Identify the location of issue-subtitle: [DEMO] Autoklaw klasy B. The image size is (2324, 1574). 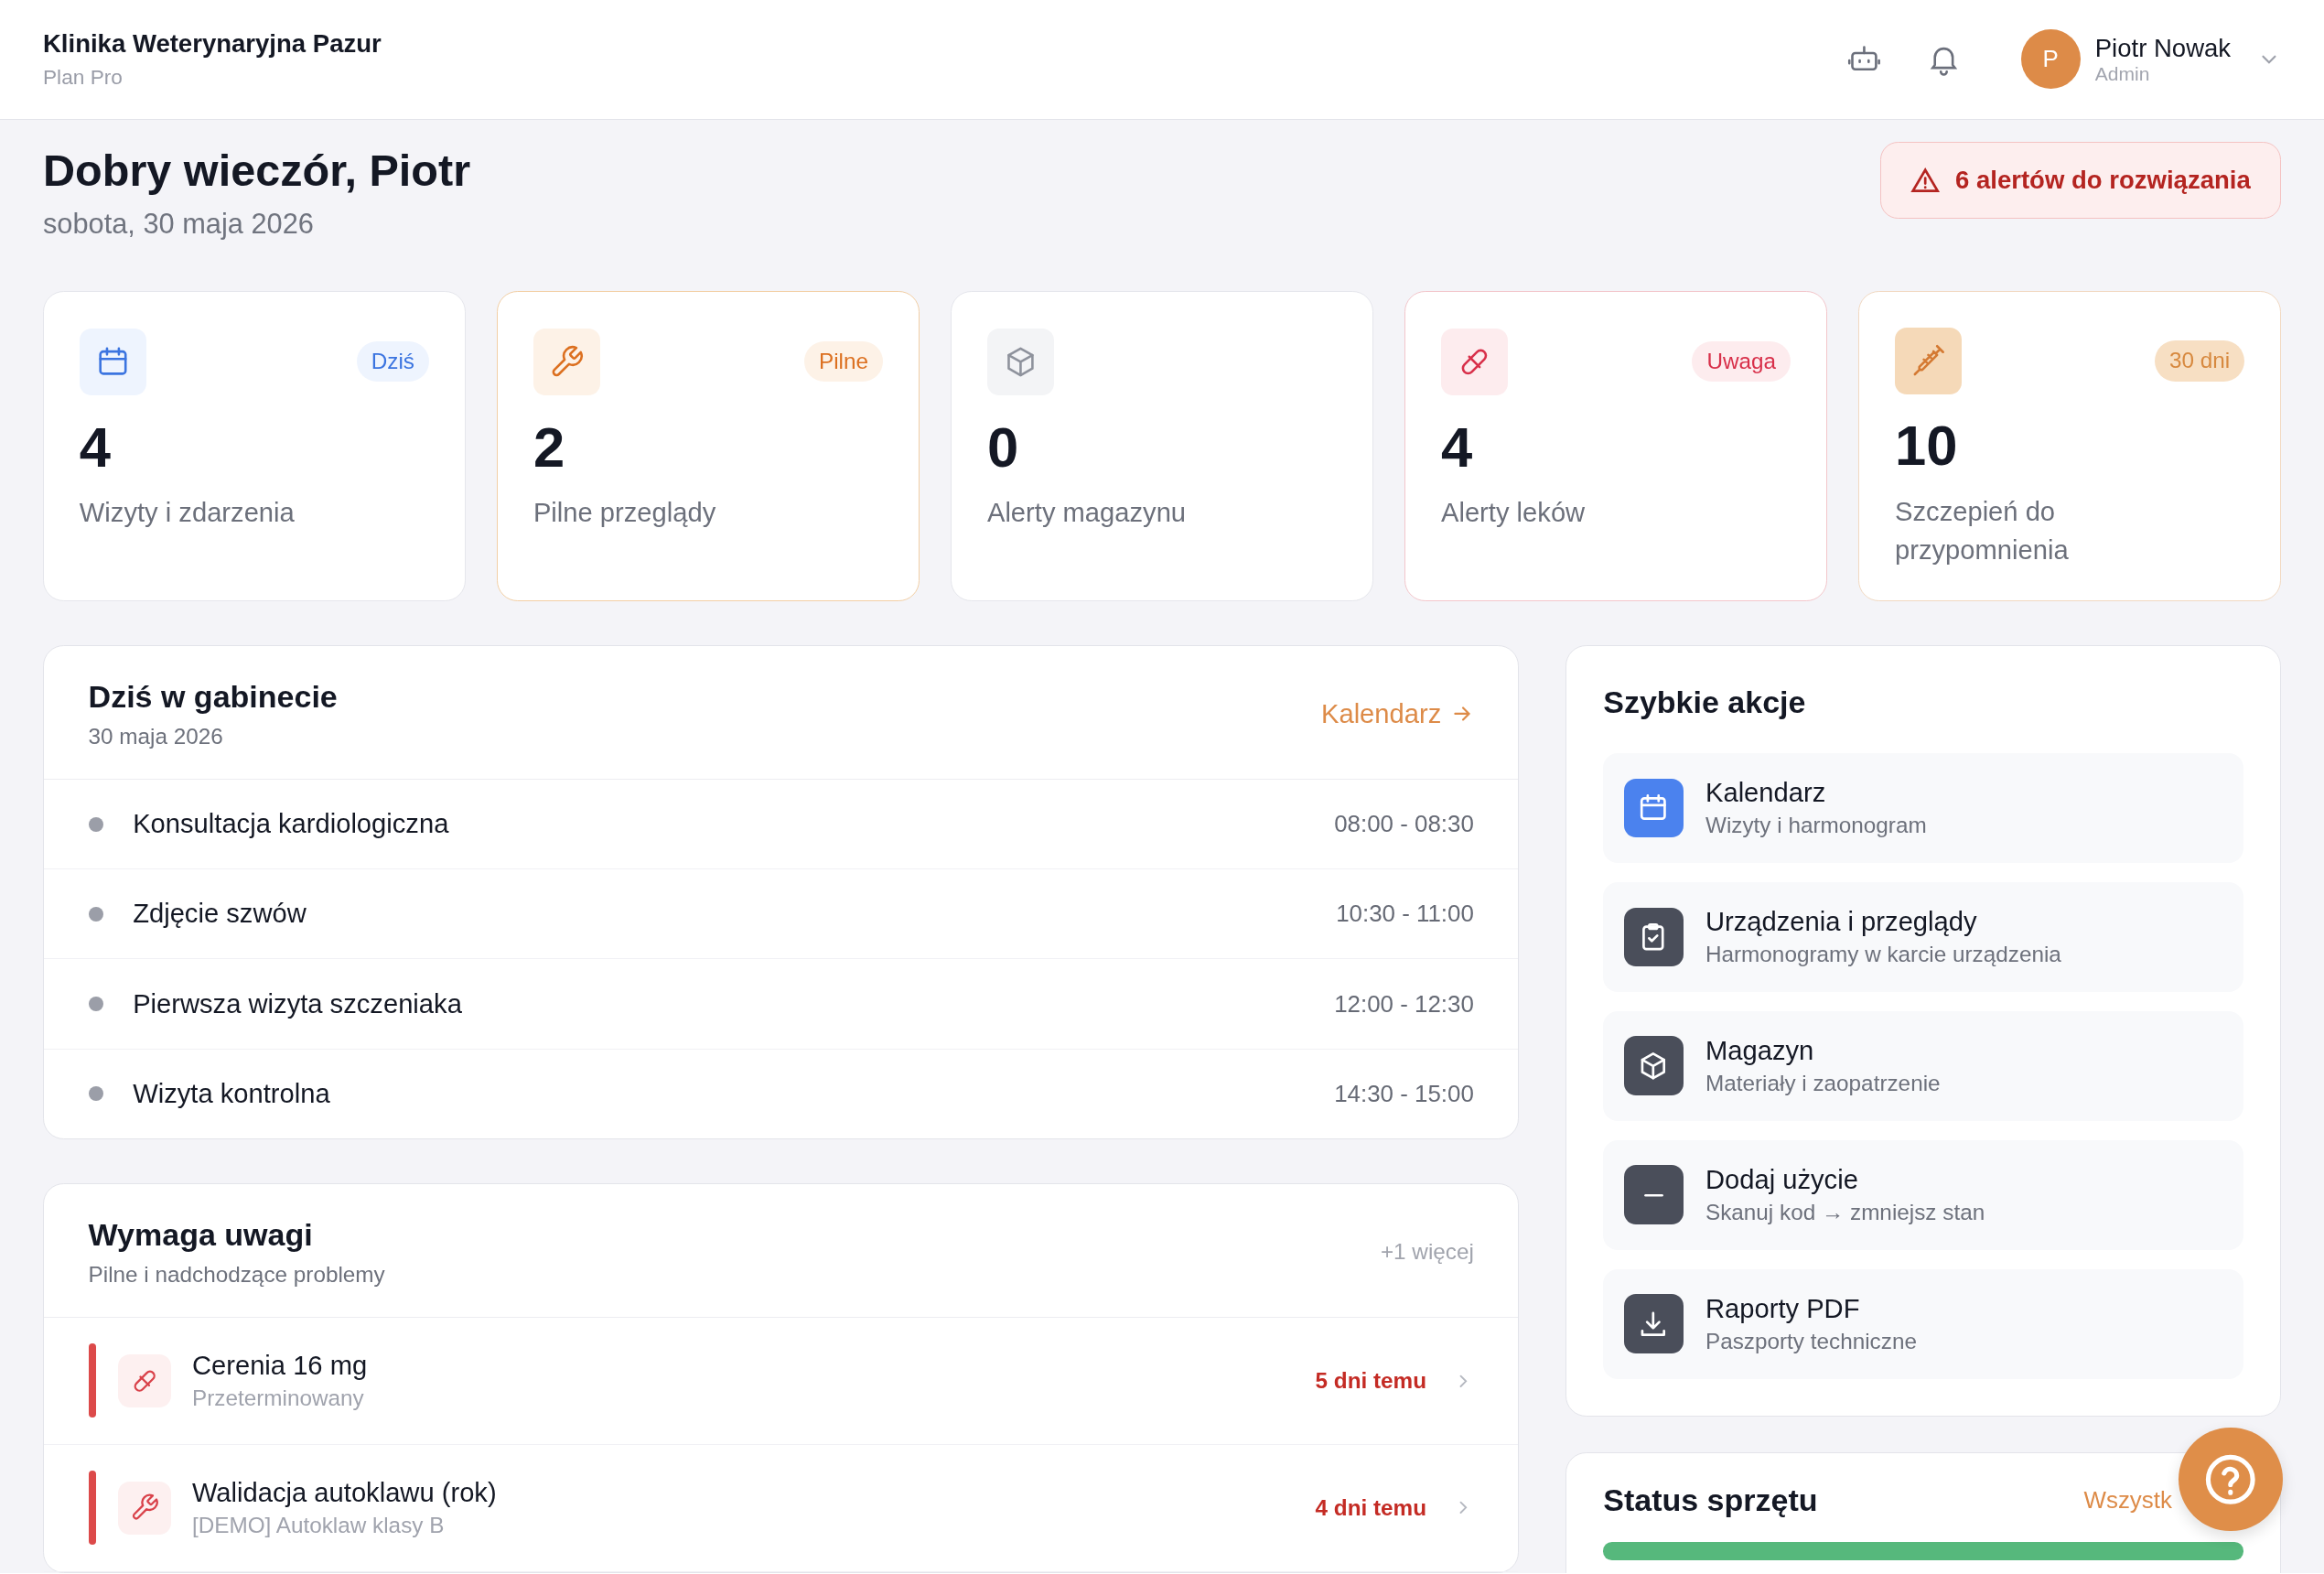
(318, 1525).